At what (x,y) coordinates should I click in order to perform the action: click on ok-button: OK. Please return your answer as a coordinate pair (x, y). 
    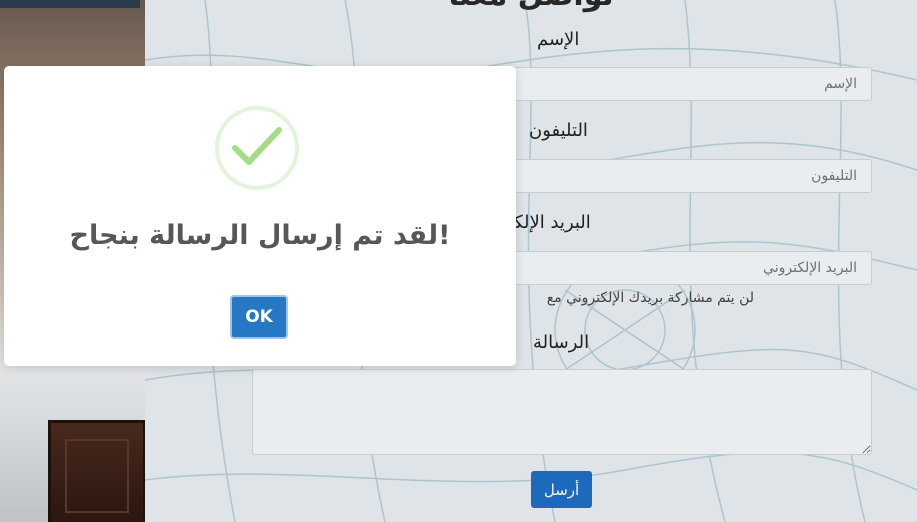
    Looking at the image, I should click on (259, 317).